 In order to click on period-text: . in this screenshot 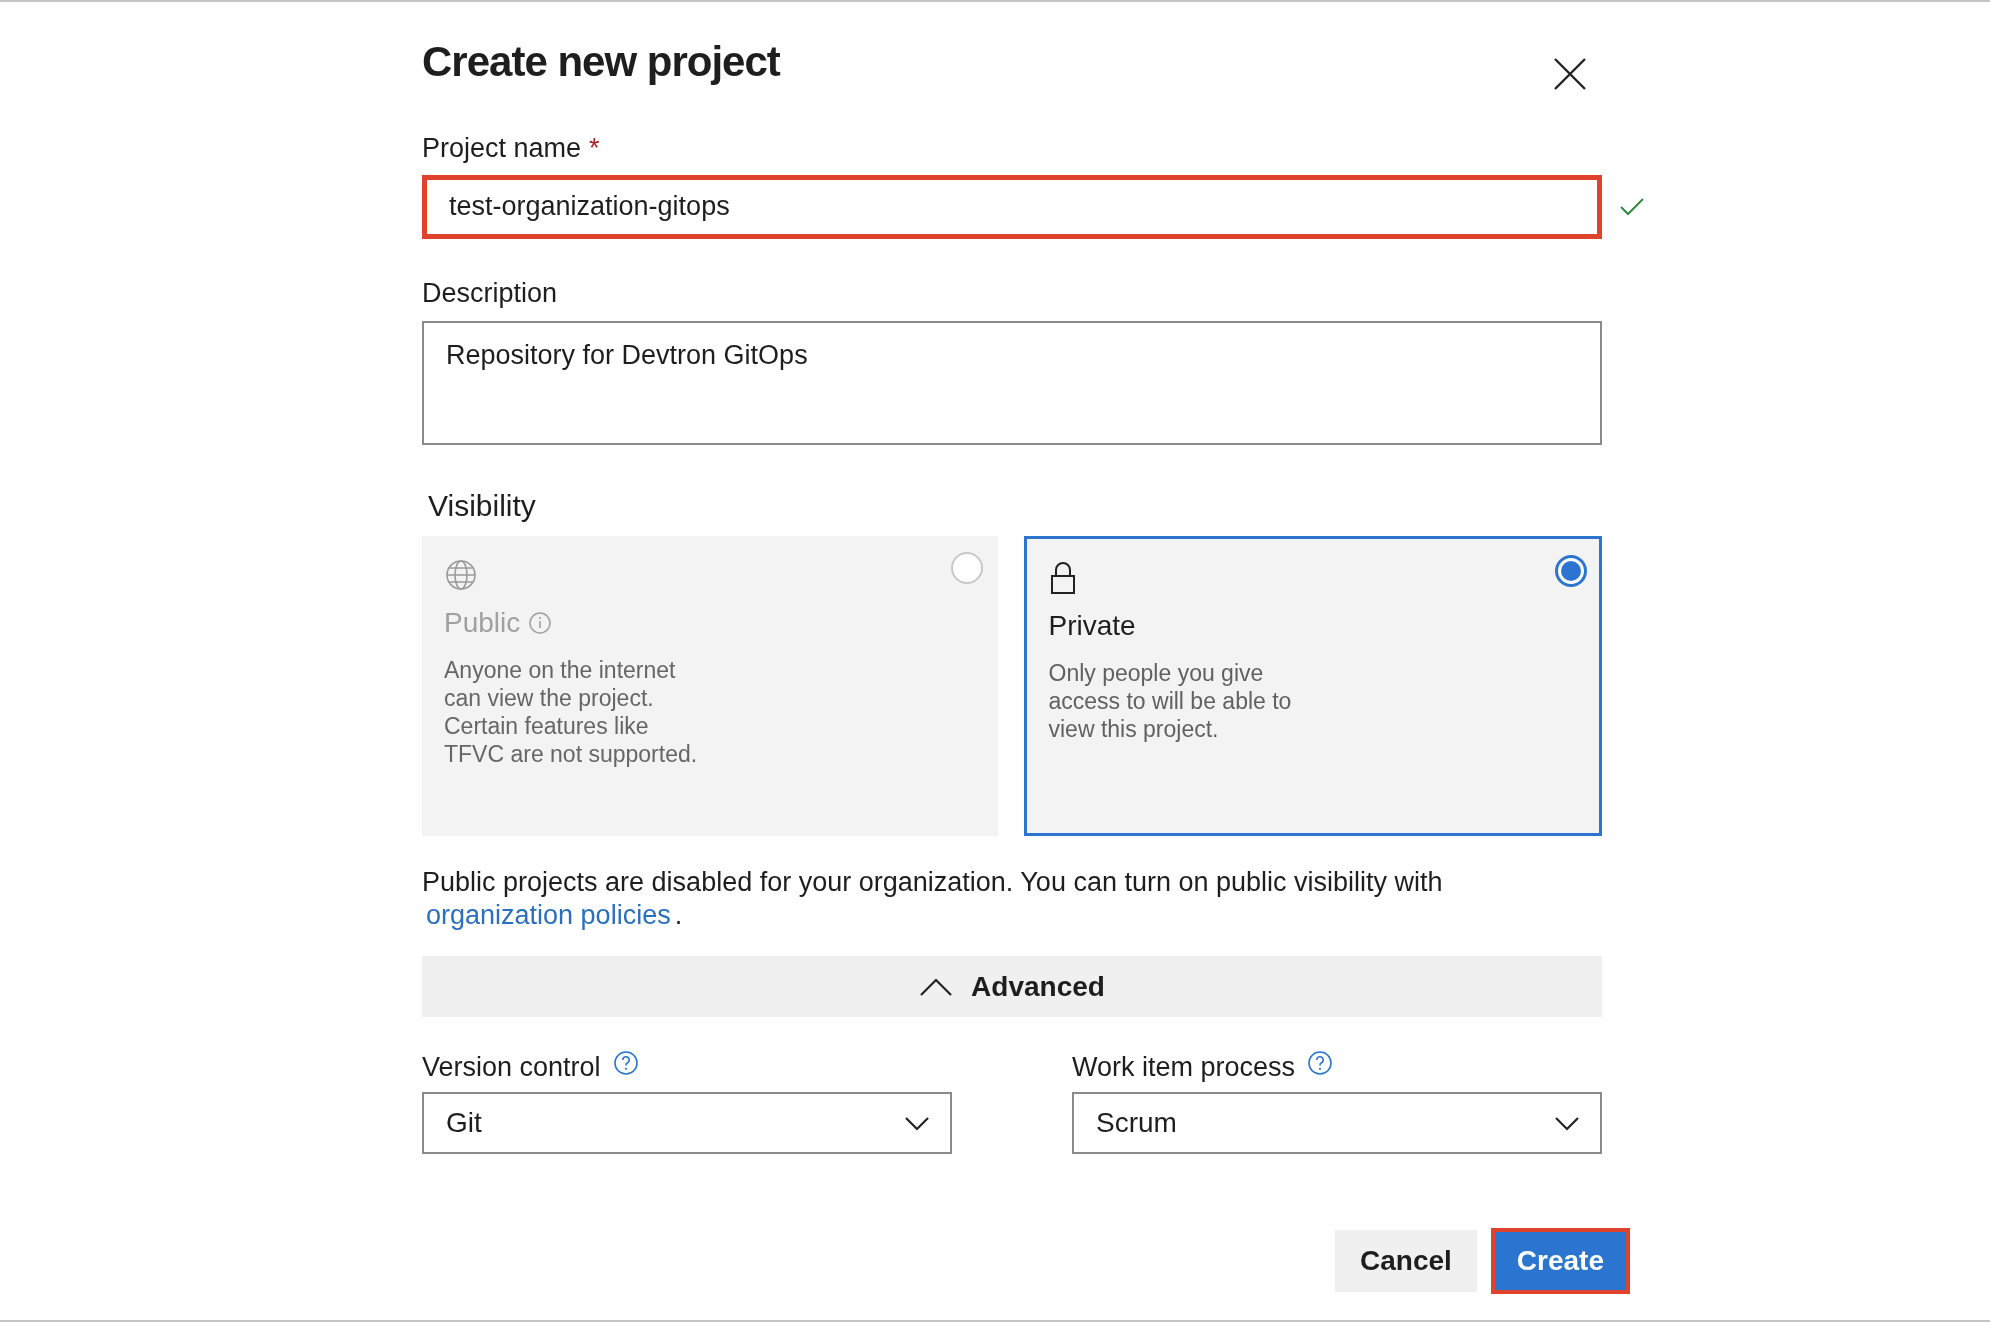, I will do `click(678, 915)`.